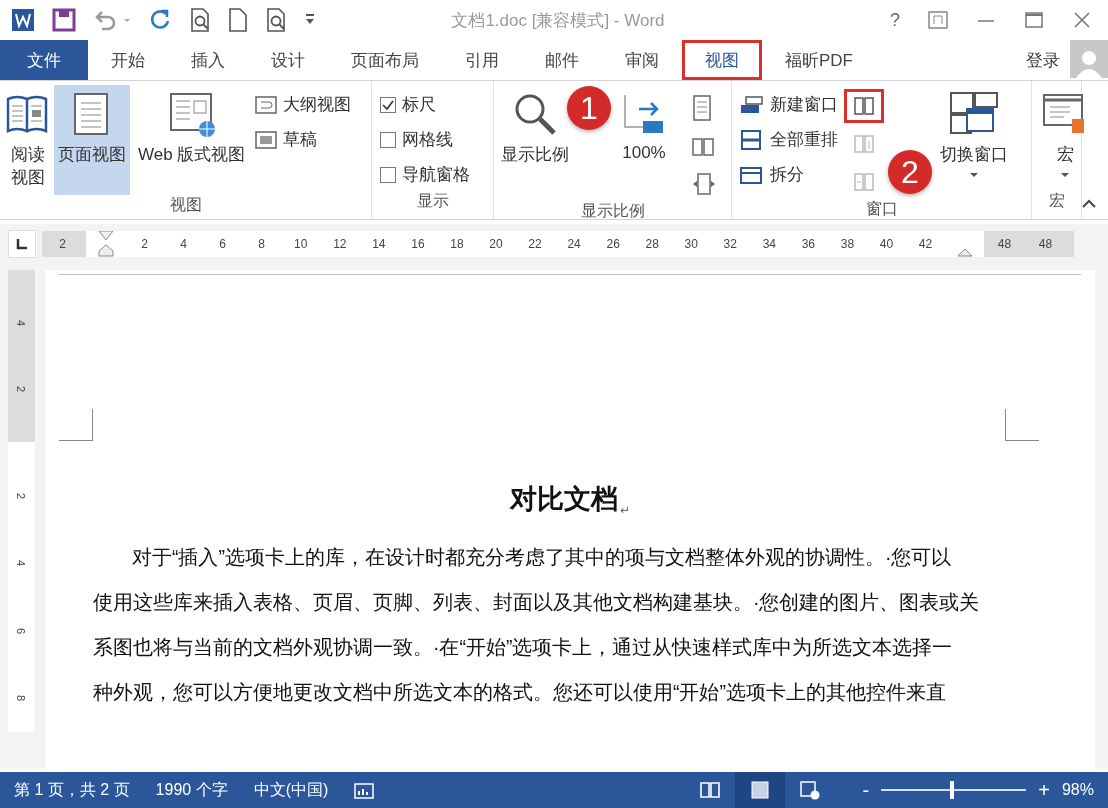 The width and height of the screenshot is (1108, 808). What do you see at coordinates (192, 140) in the screenshot?
I see `view-button: Web 版式视图` at bounding box center [192, 140].